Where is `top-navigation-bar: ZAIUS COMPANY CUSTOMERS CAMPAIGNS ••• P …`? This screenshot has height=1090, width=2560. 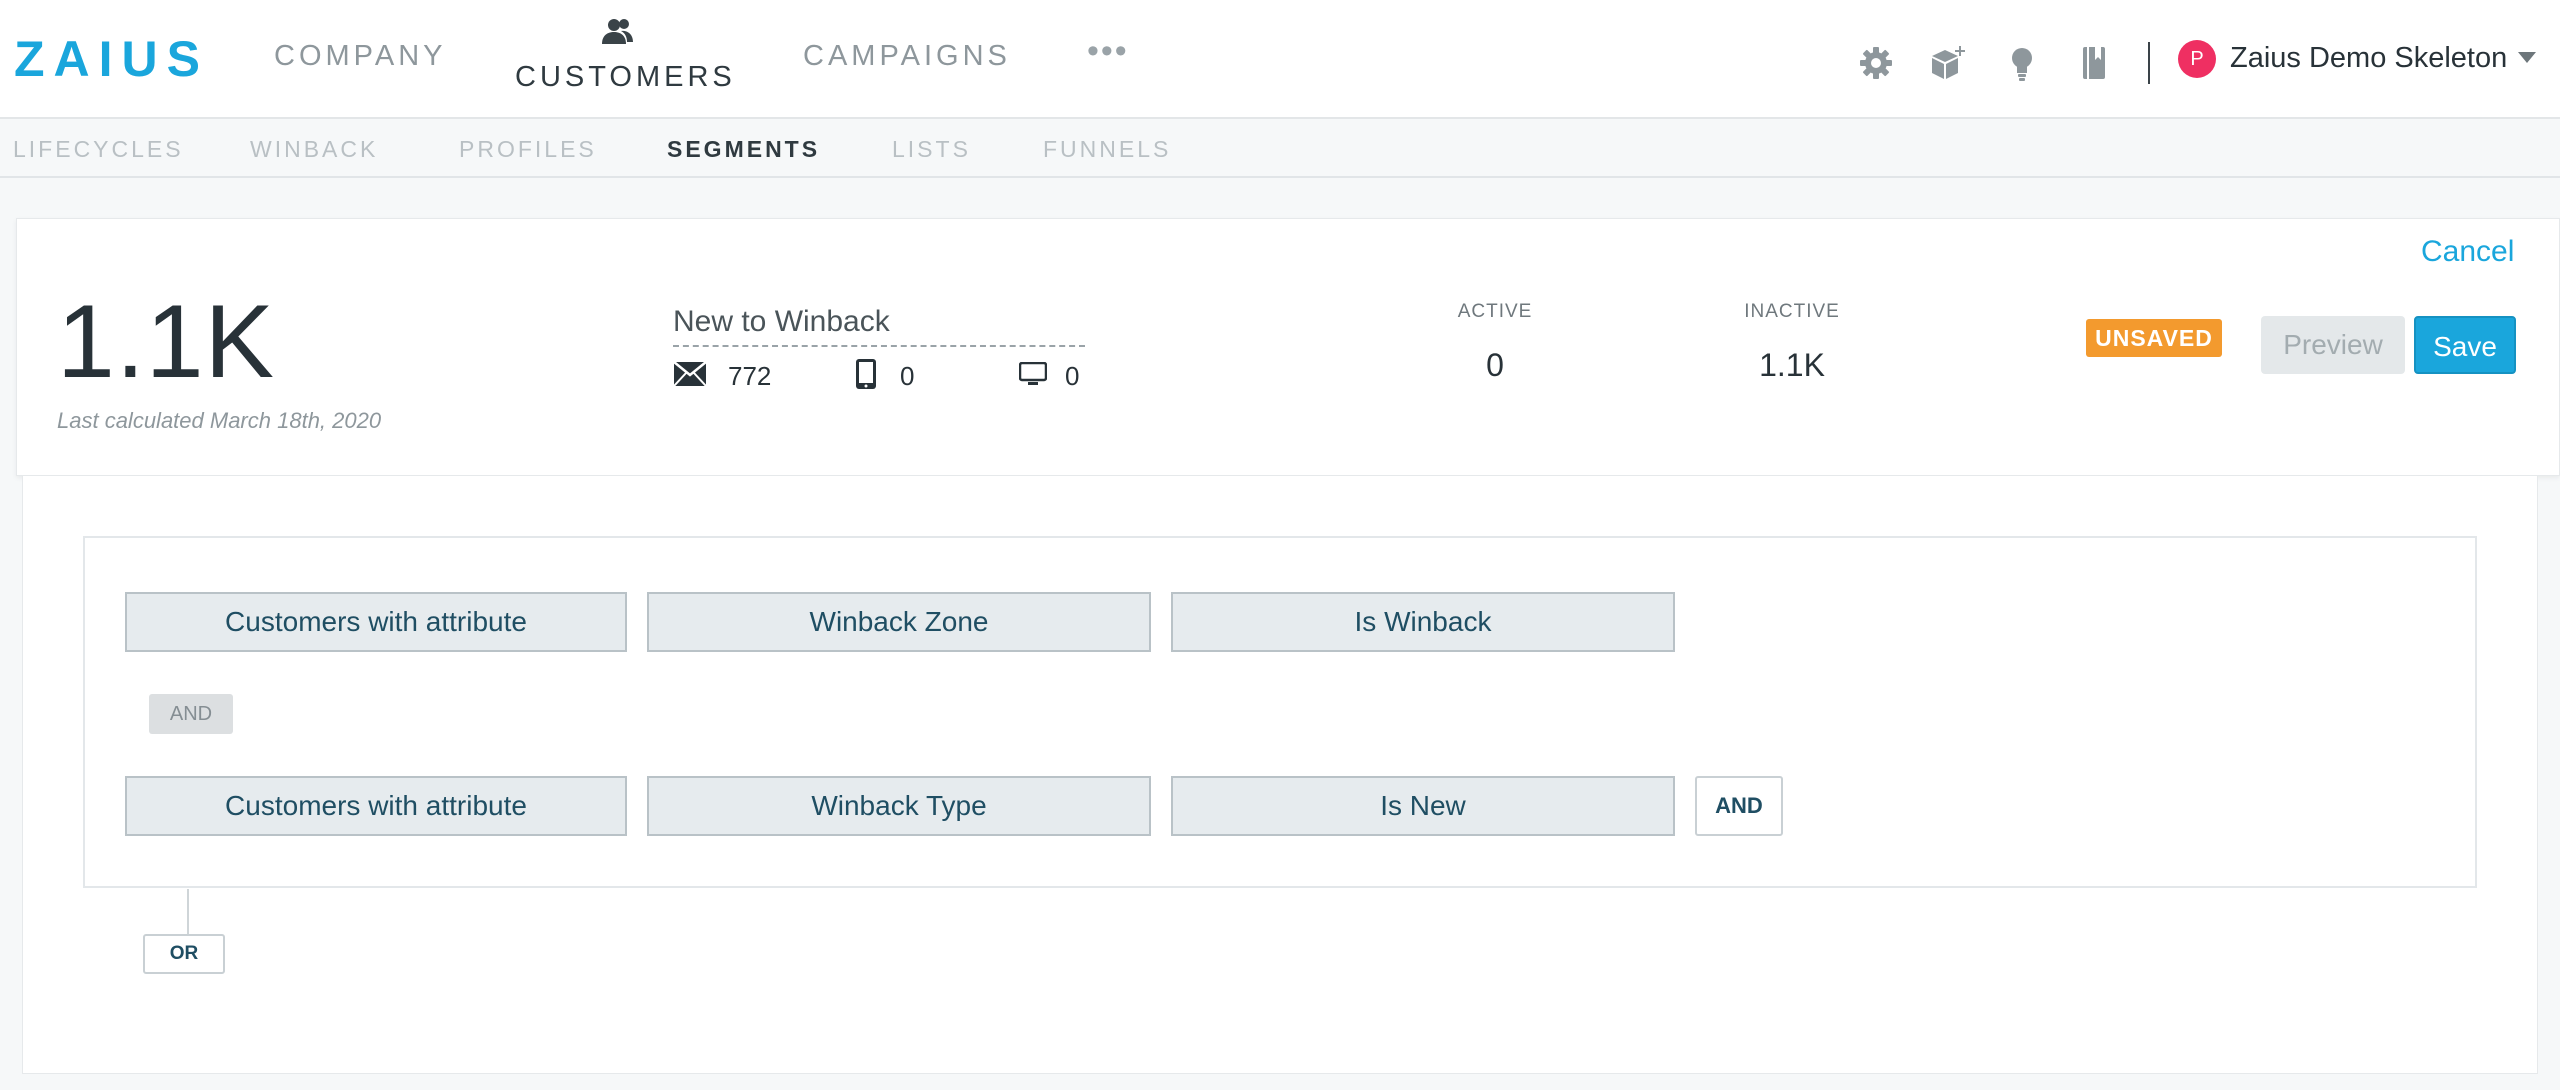 top-navigation-bar: ZAIUS COMPANY CUSTOMERS CAMPAIGNS ••• P … is located at coordinates (1280, 59).